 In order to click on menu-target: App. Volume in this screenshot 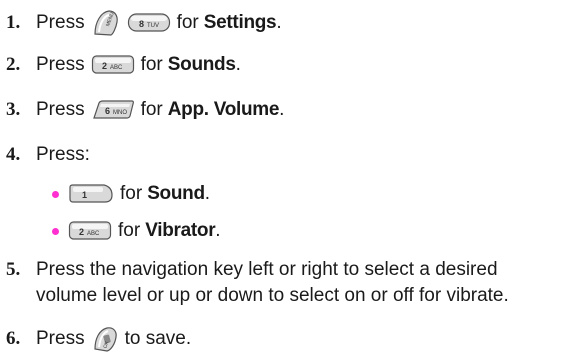, I will do `click(223, 109)`.